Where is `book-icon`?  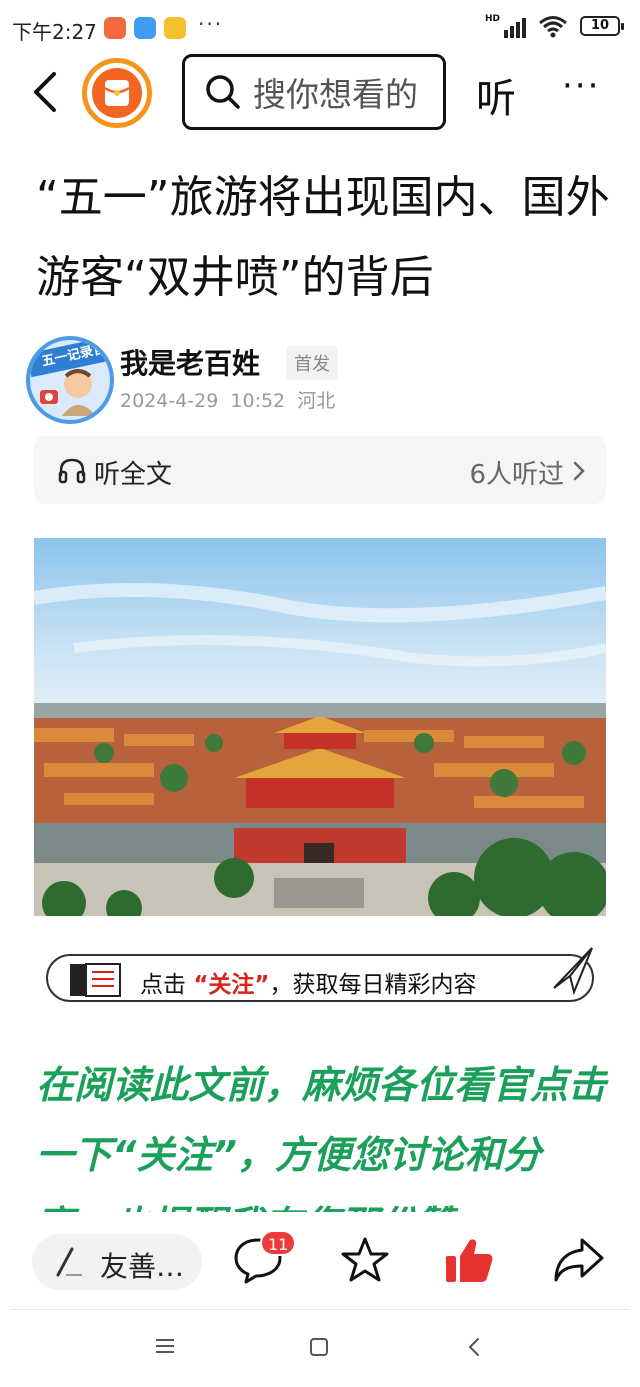 book-icon is located at coordinates (95, 980).